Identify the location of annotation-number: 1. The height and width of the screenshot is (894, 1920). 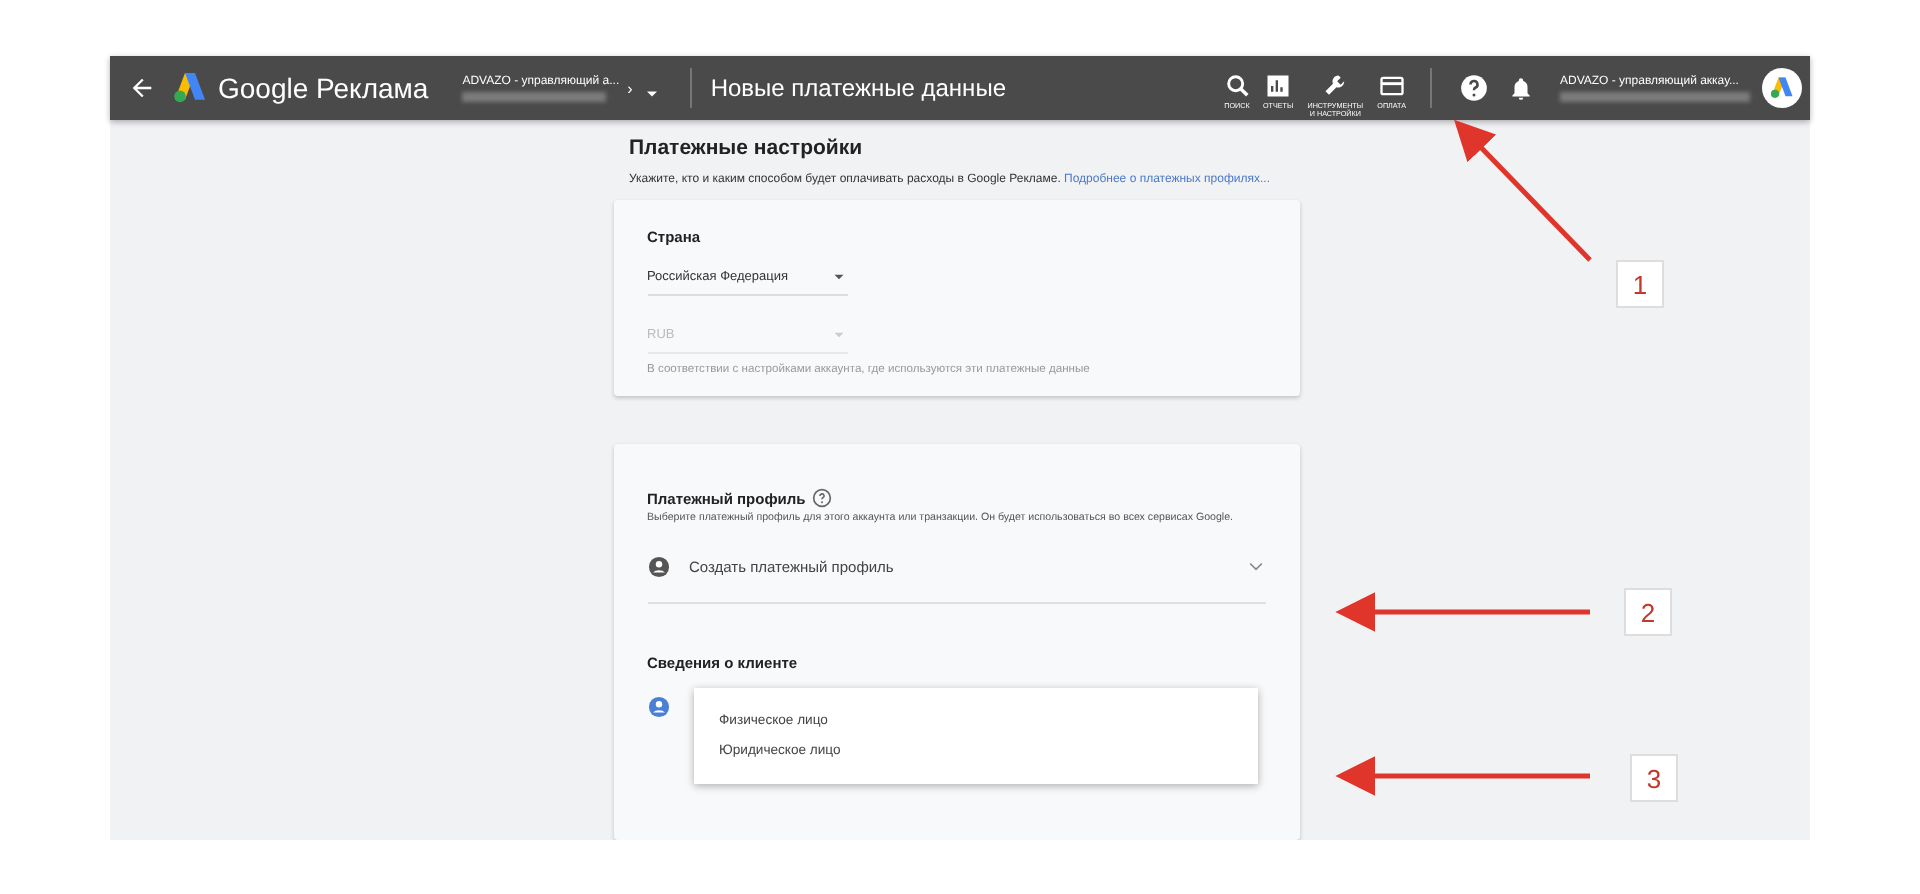
(1640, 284).